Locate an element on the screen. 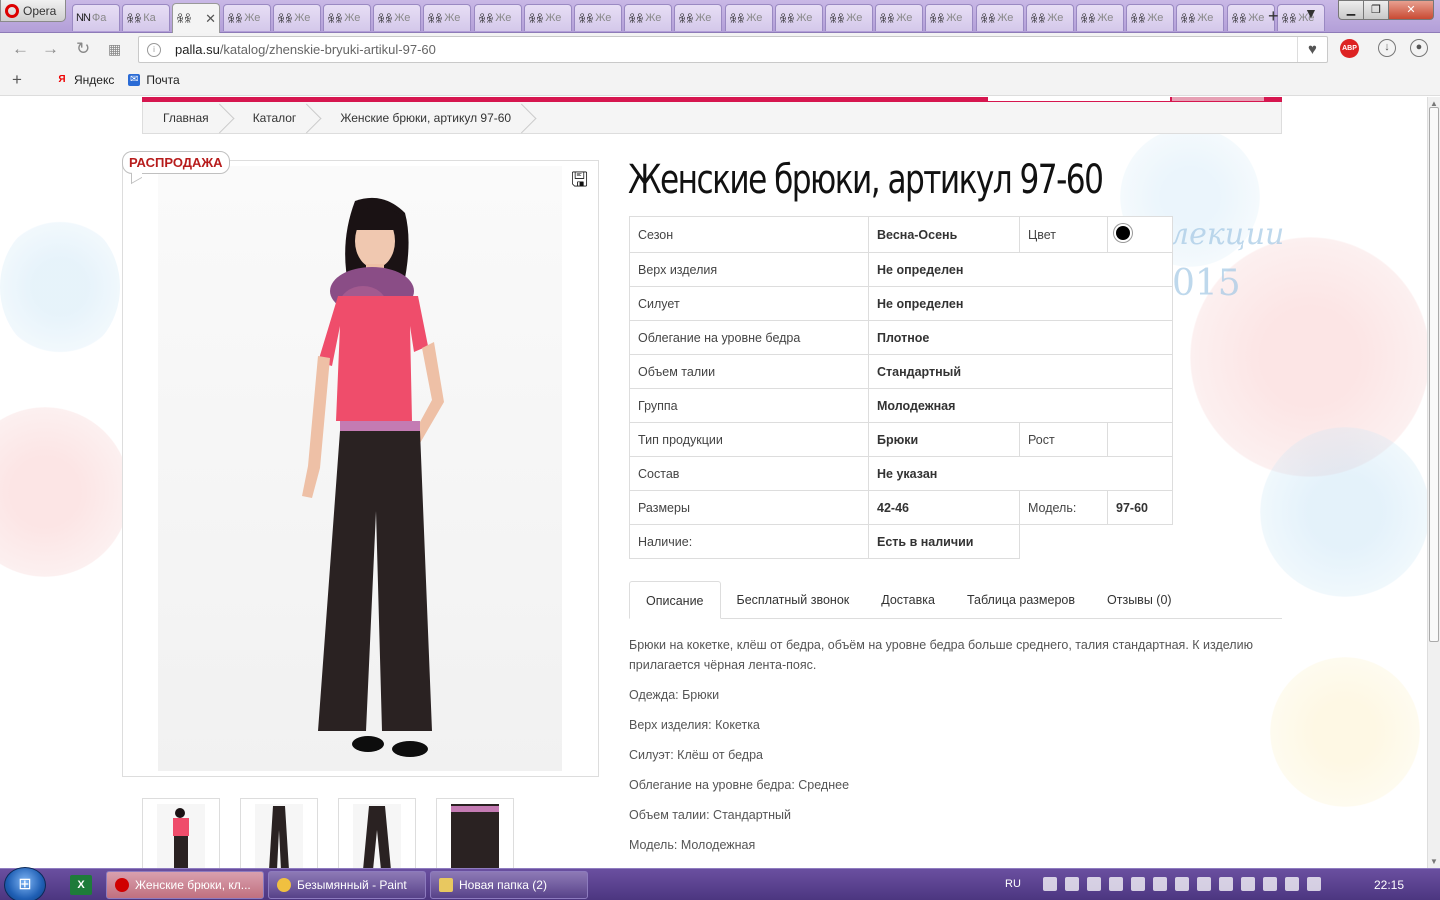  background-flower is located at coordinates (60, 287).